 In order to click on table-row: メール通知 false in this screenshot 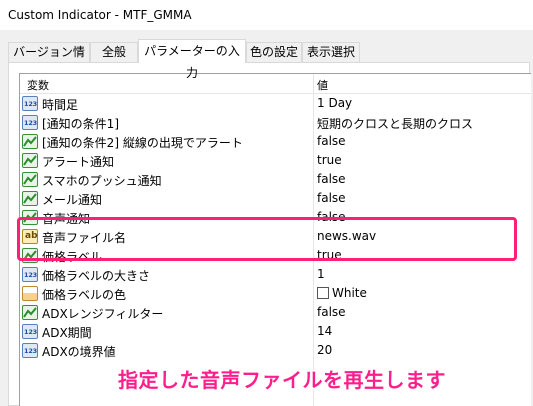, I will do `click(275, 198)`.